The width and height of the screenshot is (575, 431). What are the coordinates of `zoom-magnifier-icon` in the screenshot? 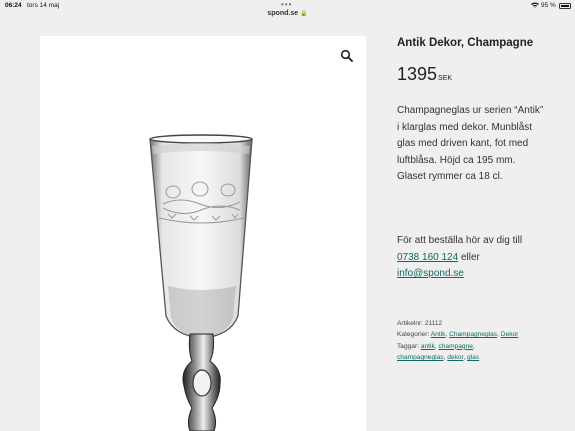 It's located at (347, 56).